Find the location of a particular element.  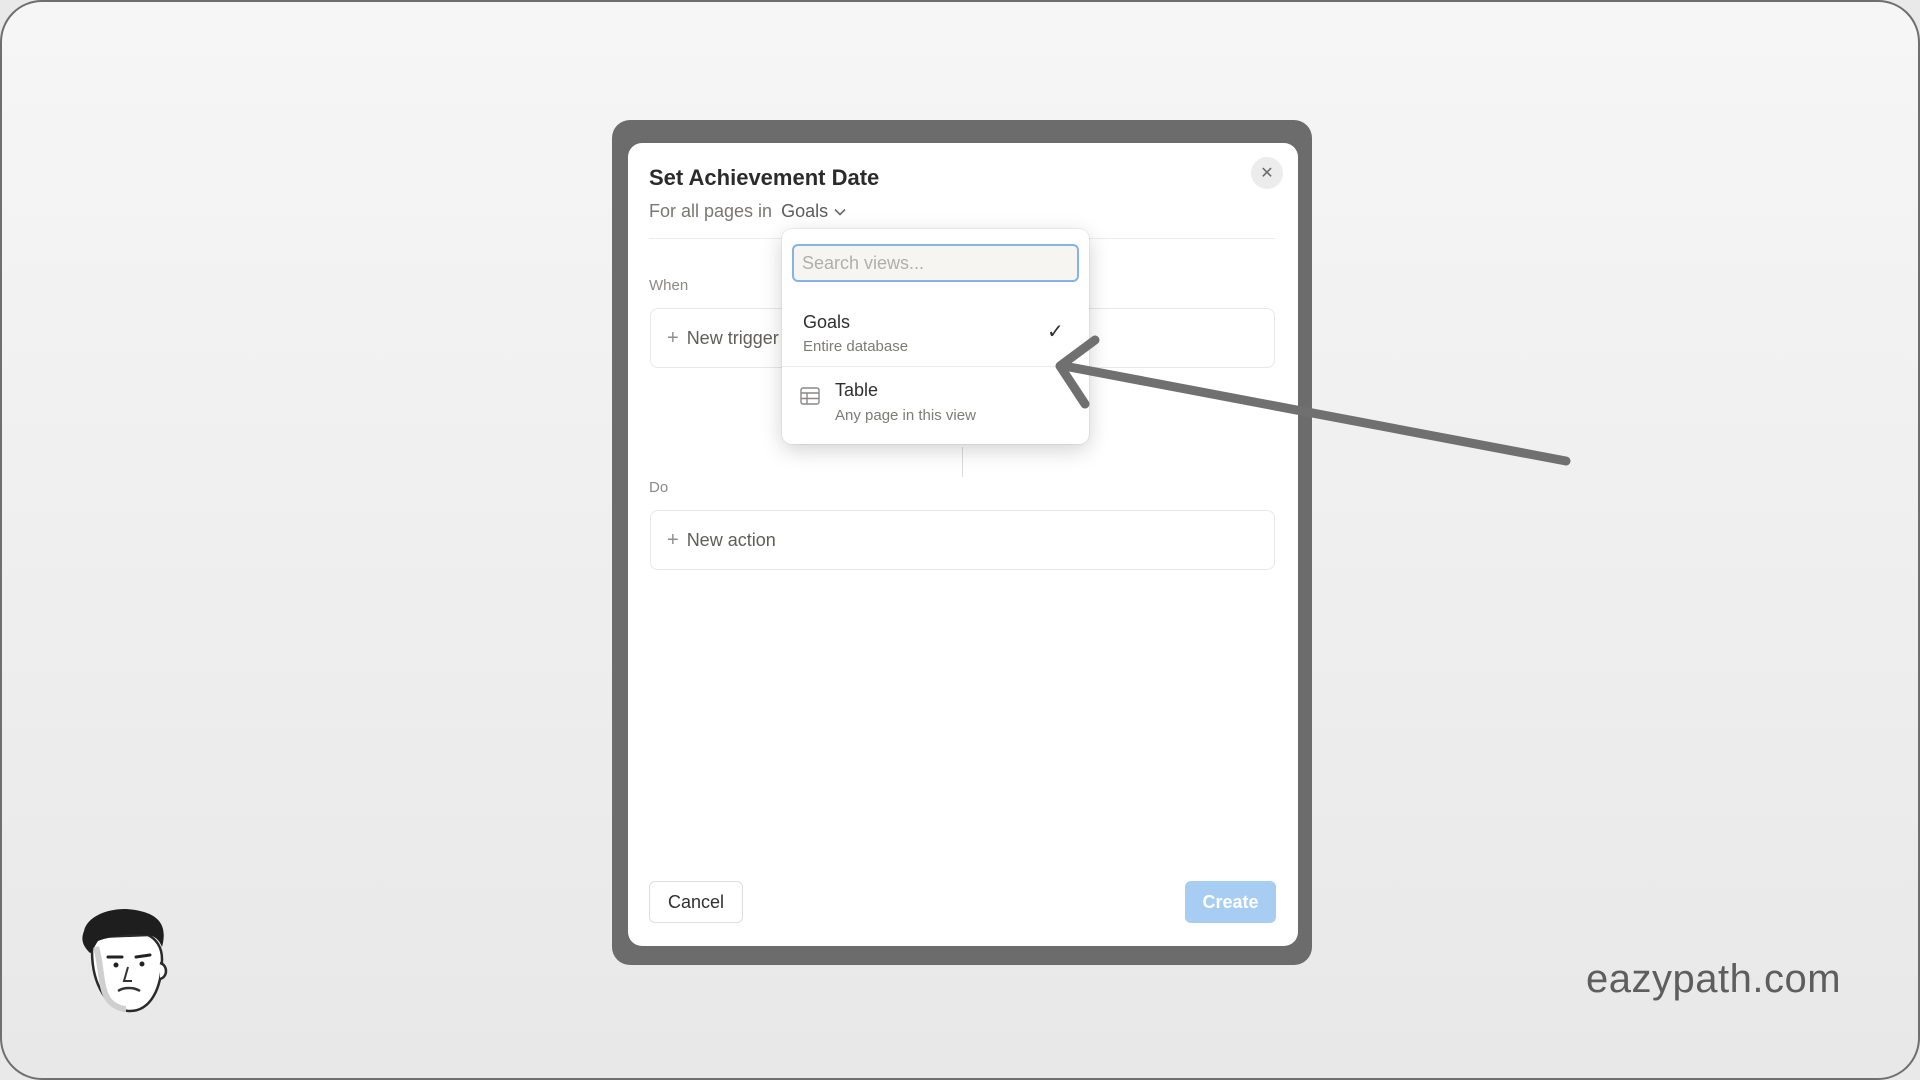

close-button: ✕ is located at coordinates (1267, 173).